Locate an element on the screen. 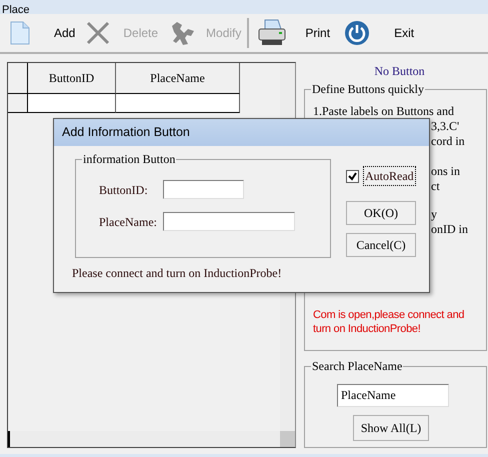 Image resolution: width=488 pixels, height=457 pixels. search-field: PlaceName is located at coordinates (393, 395).